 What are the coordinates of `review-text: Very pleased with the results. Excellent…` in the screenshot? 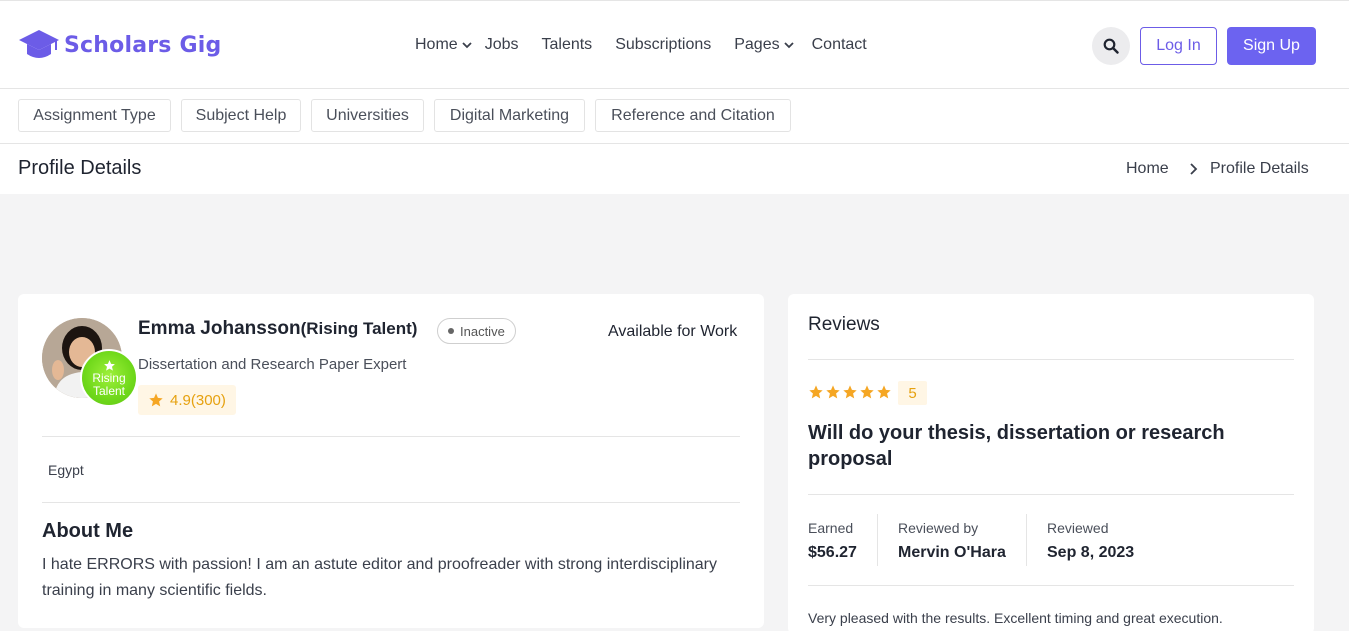 It's located at (1015, 618).